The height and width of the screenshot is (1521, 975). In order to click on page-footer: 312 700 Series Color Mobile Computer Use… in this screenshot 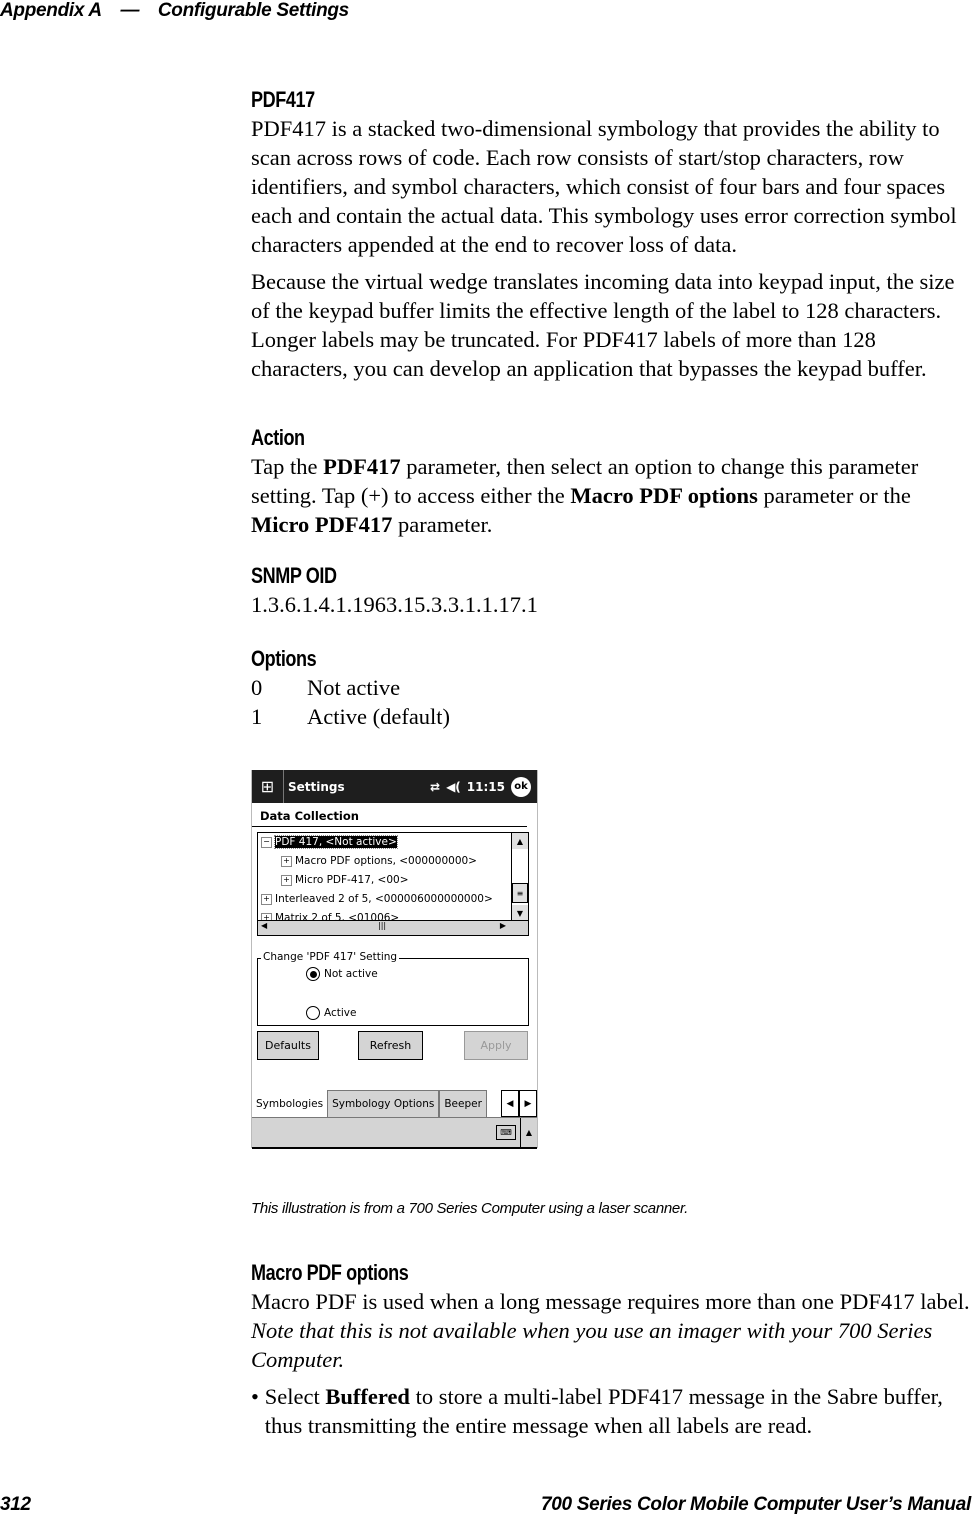, I will do `click(485, 1505)`.